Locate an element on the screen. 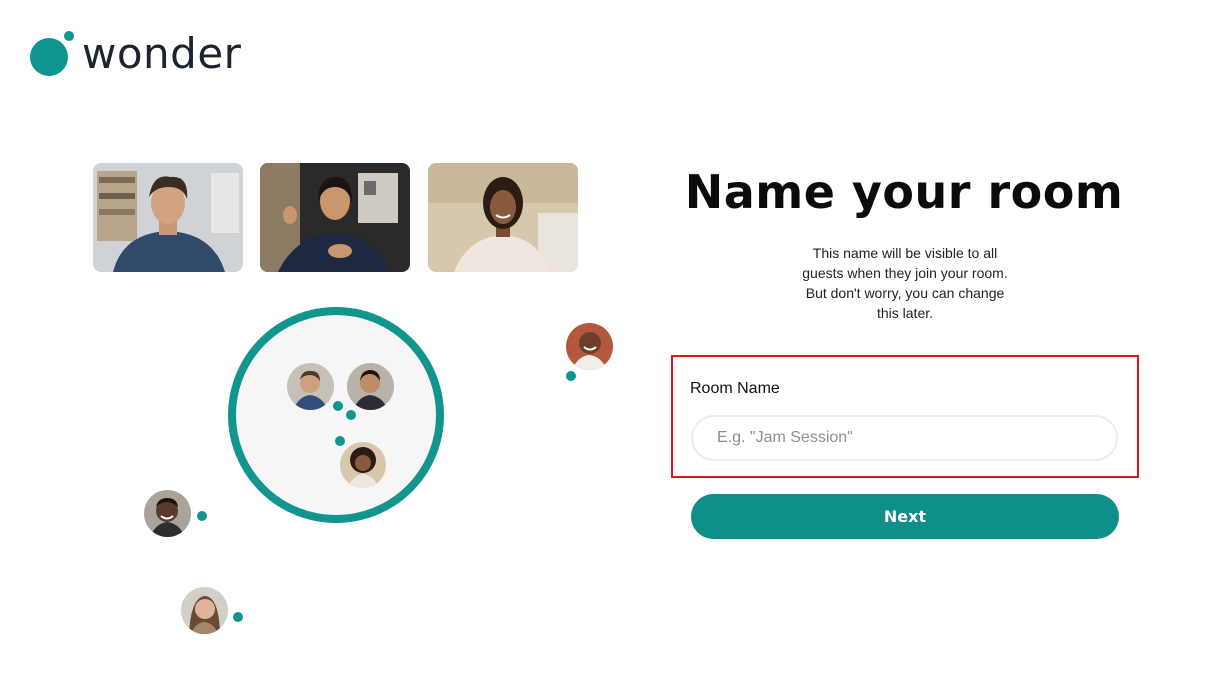 The height and width of the screenshot is (685, 1224). description-line: This name will be visible to all is located at coordinates (905, 253).